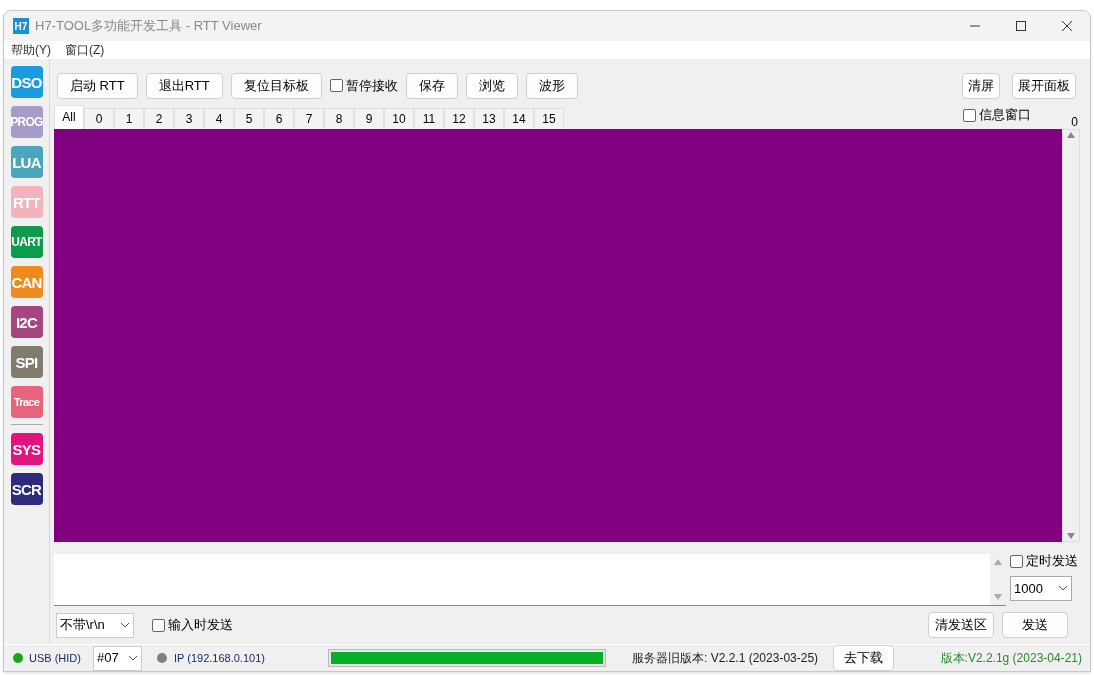  Describe the element at coordinates (31, 50) in the screenshot. I see `menu-item: 帮助(Y)` at that location.